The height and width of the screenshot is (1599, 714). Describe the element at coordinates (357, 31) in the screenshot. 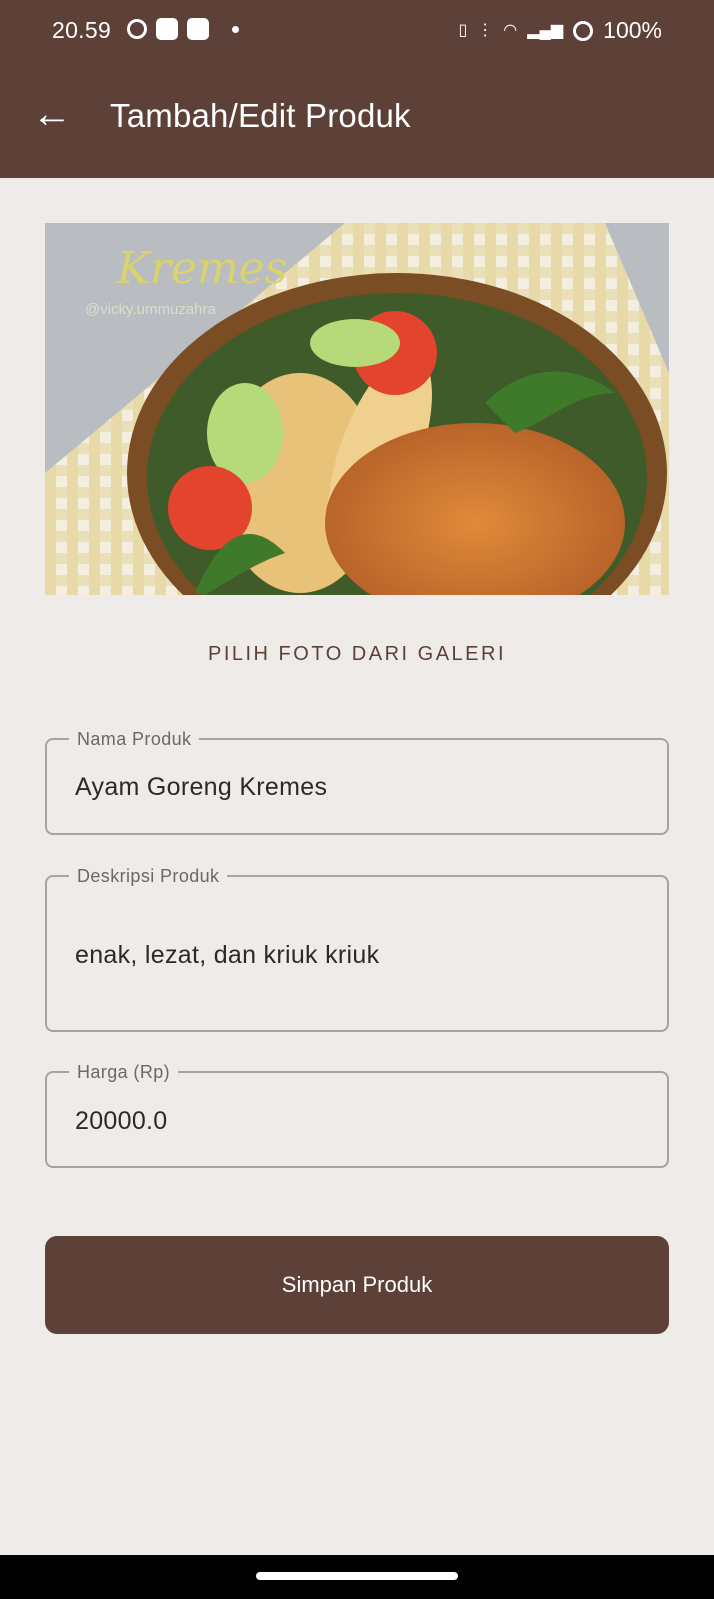

I see `status-bar: 20.59 ▯ ⋮ ◠ ▂▄▆ 100%` at that location.